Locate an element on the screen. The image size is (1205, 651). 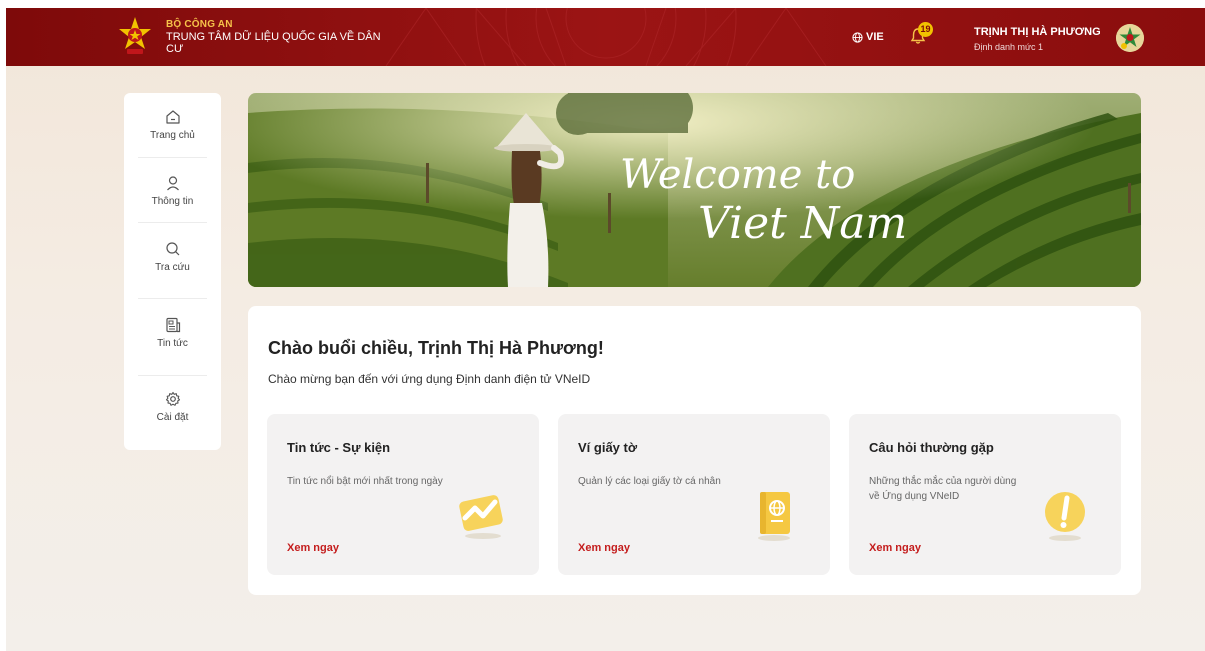
user-icon is located at coordinates (172, 183).